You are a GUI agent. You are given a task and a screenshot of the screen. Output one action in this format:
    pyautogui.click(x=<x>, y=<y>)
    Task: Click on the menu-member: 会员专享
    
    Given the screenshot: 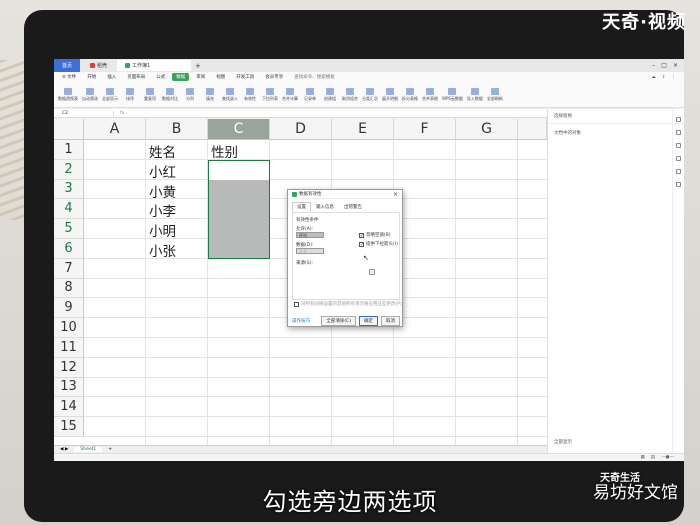 What is the action you would take?
    pyautogui.click(x=274, y=77)
    